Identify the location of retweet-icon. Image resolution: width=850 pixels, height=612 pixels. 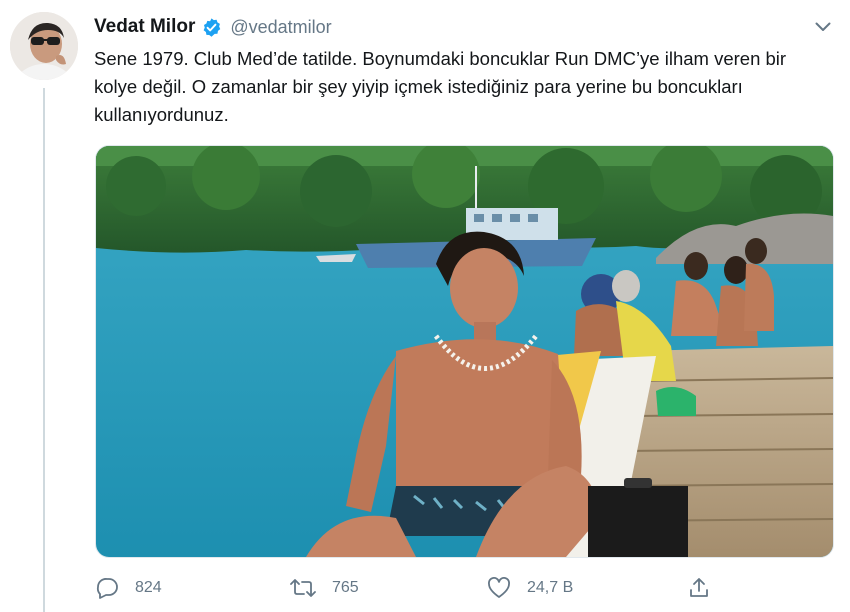
(303, 588).